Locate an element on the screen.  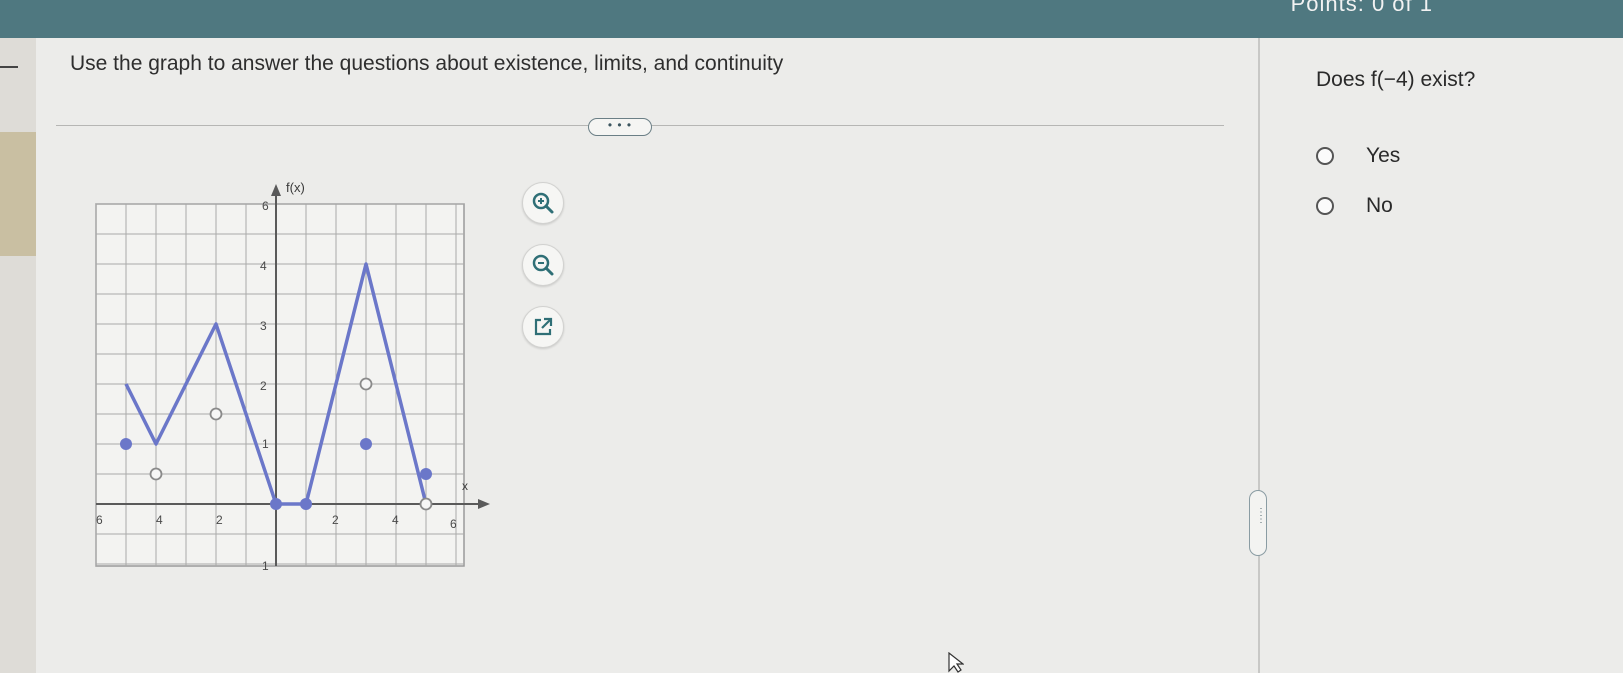
open-in-new-window-button is located at coordinates (543, 327).